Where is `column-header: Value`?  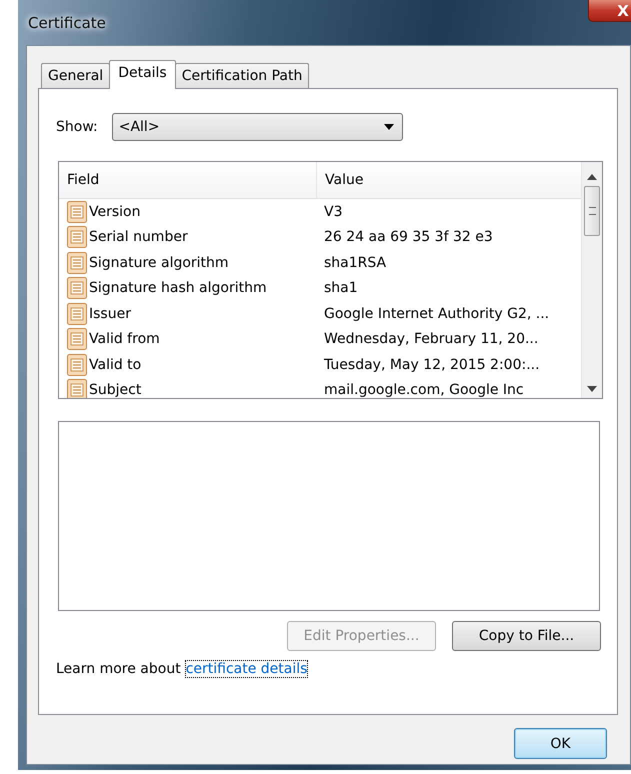
column-header: Value is located at coordinates (449, 180).